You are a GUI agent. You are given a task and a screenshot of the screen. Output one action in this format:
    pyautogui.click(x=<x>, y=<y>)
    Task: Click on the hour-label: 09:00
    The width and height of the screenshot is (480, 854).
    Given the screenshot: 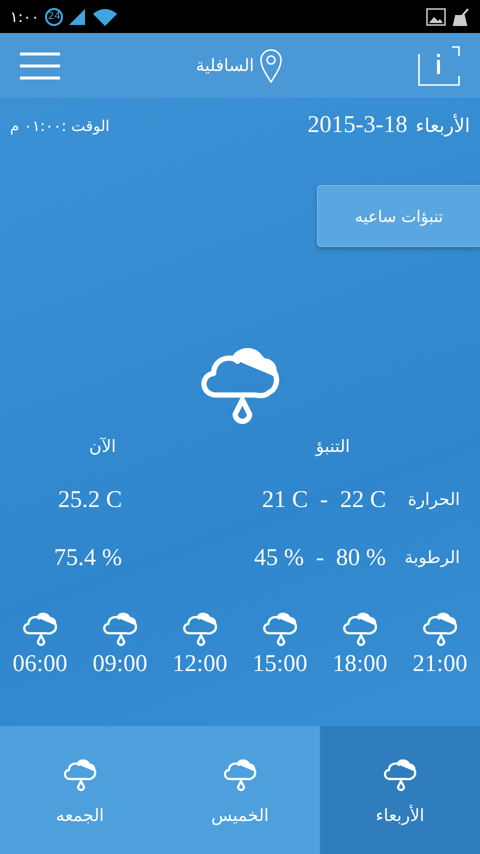 What is the action you would take?
    pyautogui.click(x=120, y=664)
    